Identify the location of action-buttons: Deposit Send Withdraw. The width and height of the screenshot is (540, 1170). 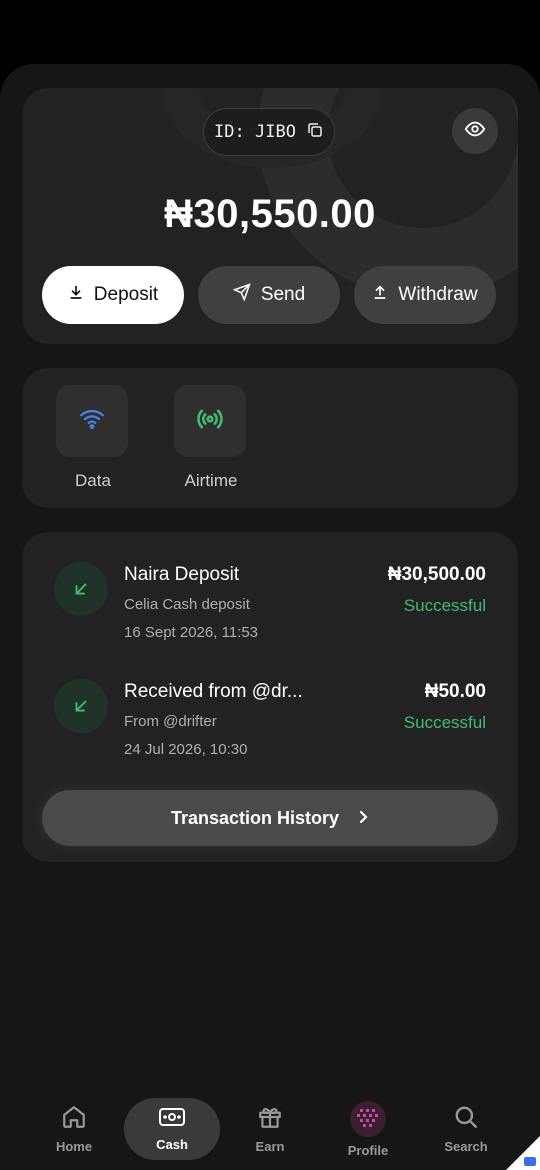
(269, 295).